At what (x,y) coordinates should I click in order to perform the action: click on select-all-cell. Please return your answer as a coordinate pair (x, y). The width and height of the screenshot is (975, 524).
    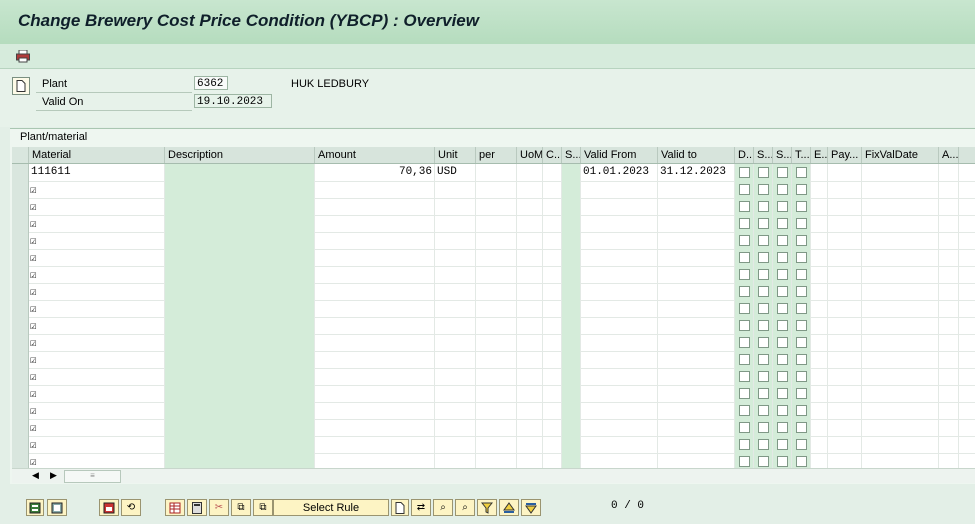
    Looking at the image, I should click on (20, 155).